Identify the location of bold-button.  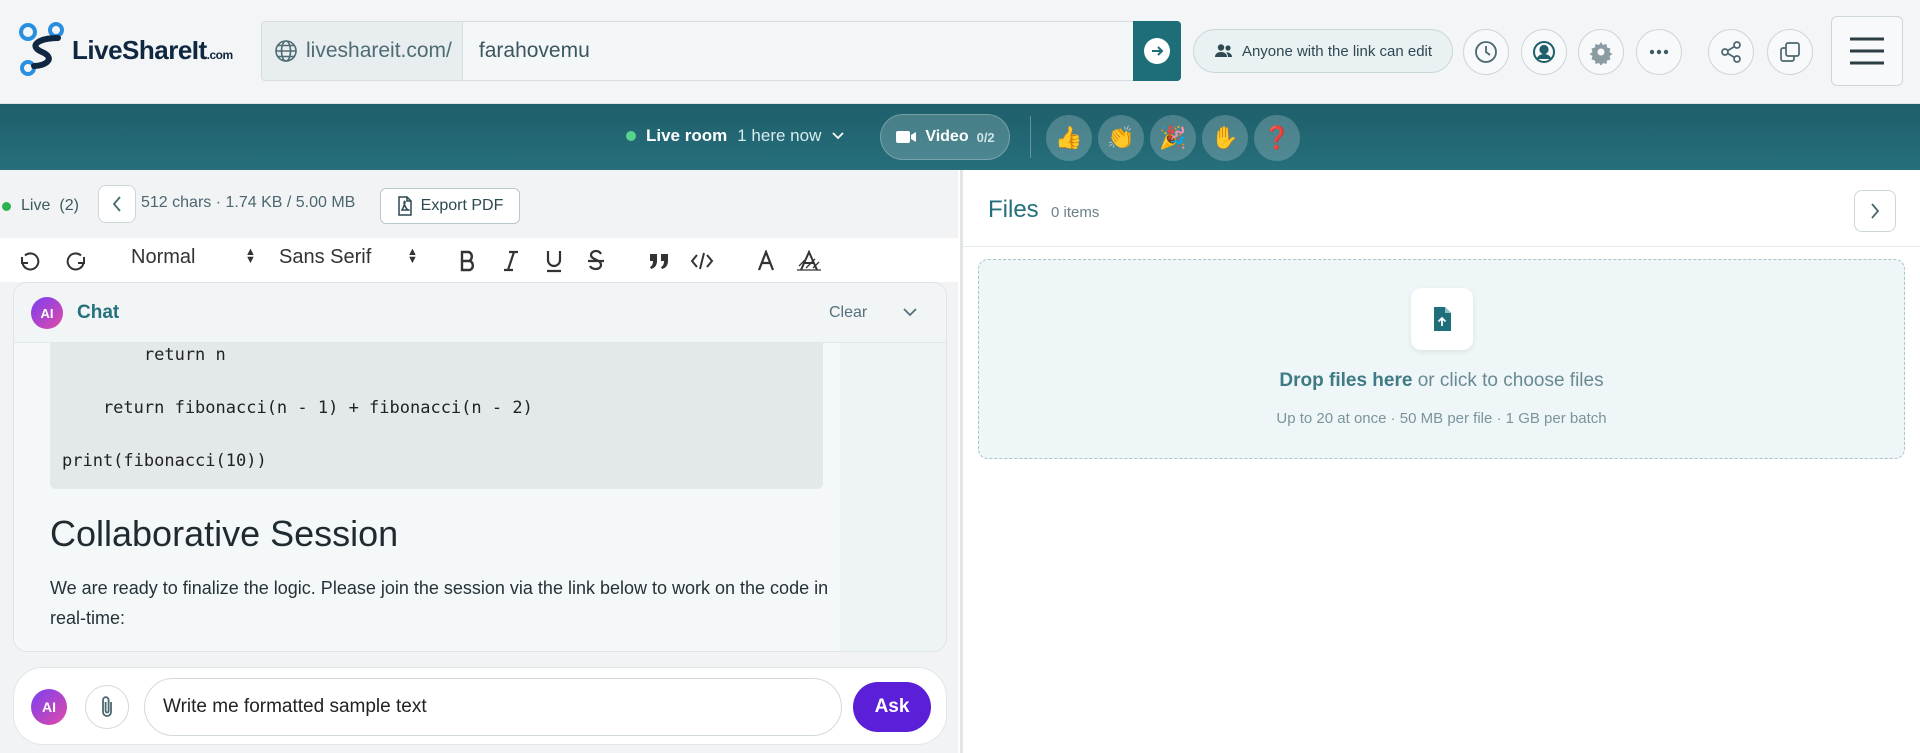
(468, 261).